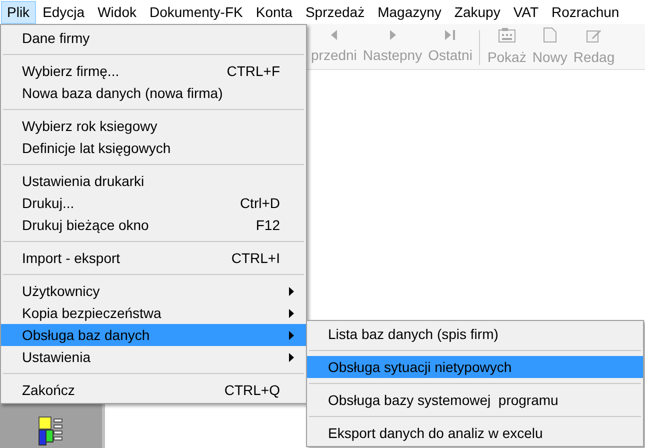 Image resolution: width=645 pixels, height=448 pixels. What do you see at coordinates (450, 35) in the screenshot?
I see `skip-end-icon` at bounding box center [450, 35].